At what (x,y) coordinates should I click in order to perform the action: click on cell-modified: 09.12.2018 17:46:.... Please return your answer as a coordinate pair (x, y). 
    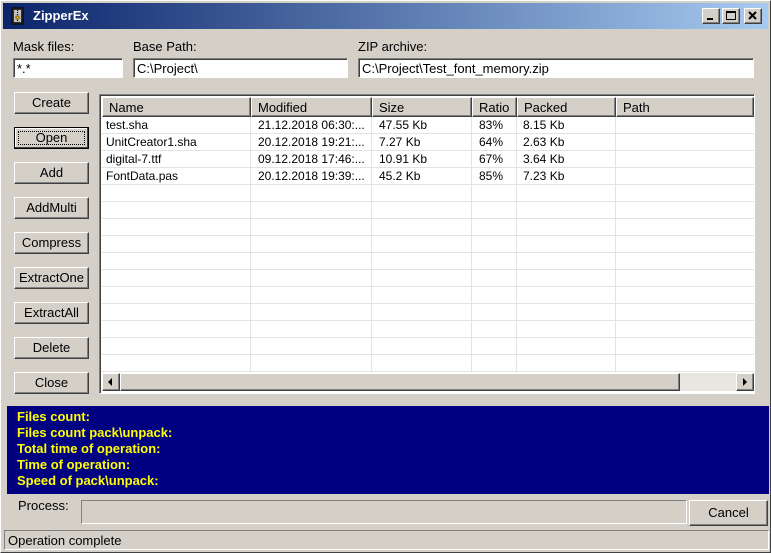
    Looking at the image, I should click on (311, 159).